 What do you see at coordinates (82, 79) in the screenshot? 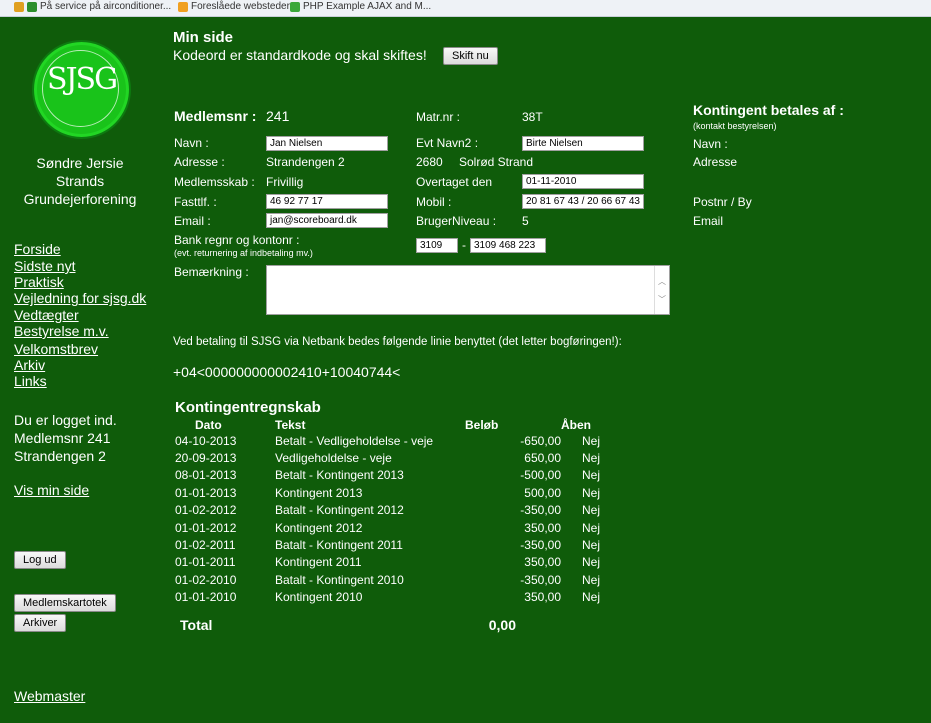
I see `logo-text: SJSG` at bounding box center [82, 79].